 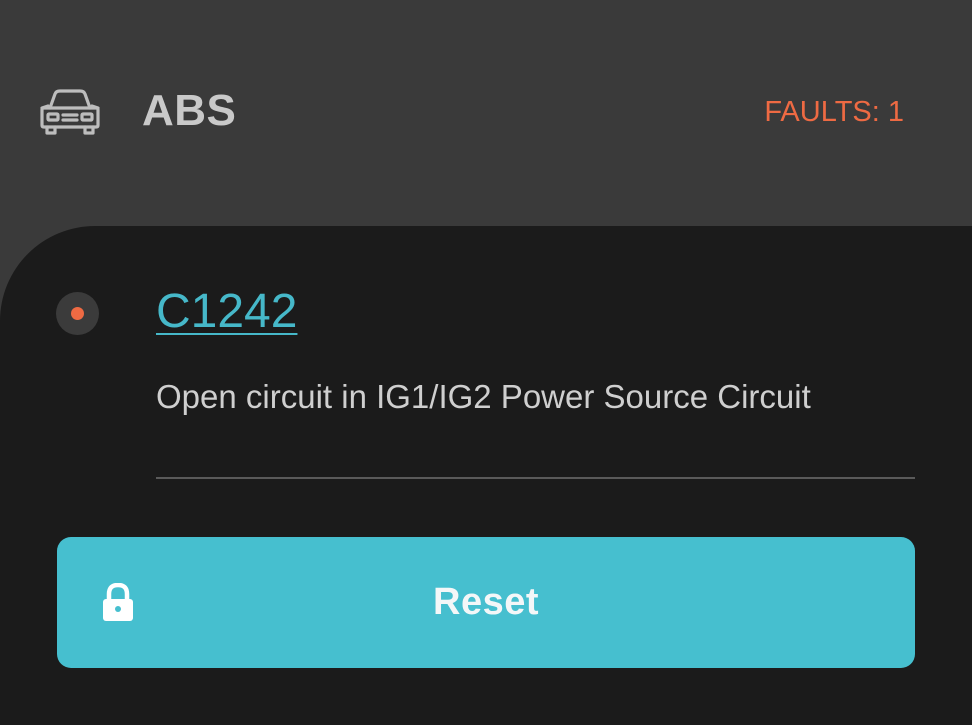 I want to click on reset-button-label: Reset, so click(x=486, y=602).